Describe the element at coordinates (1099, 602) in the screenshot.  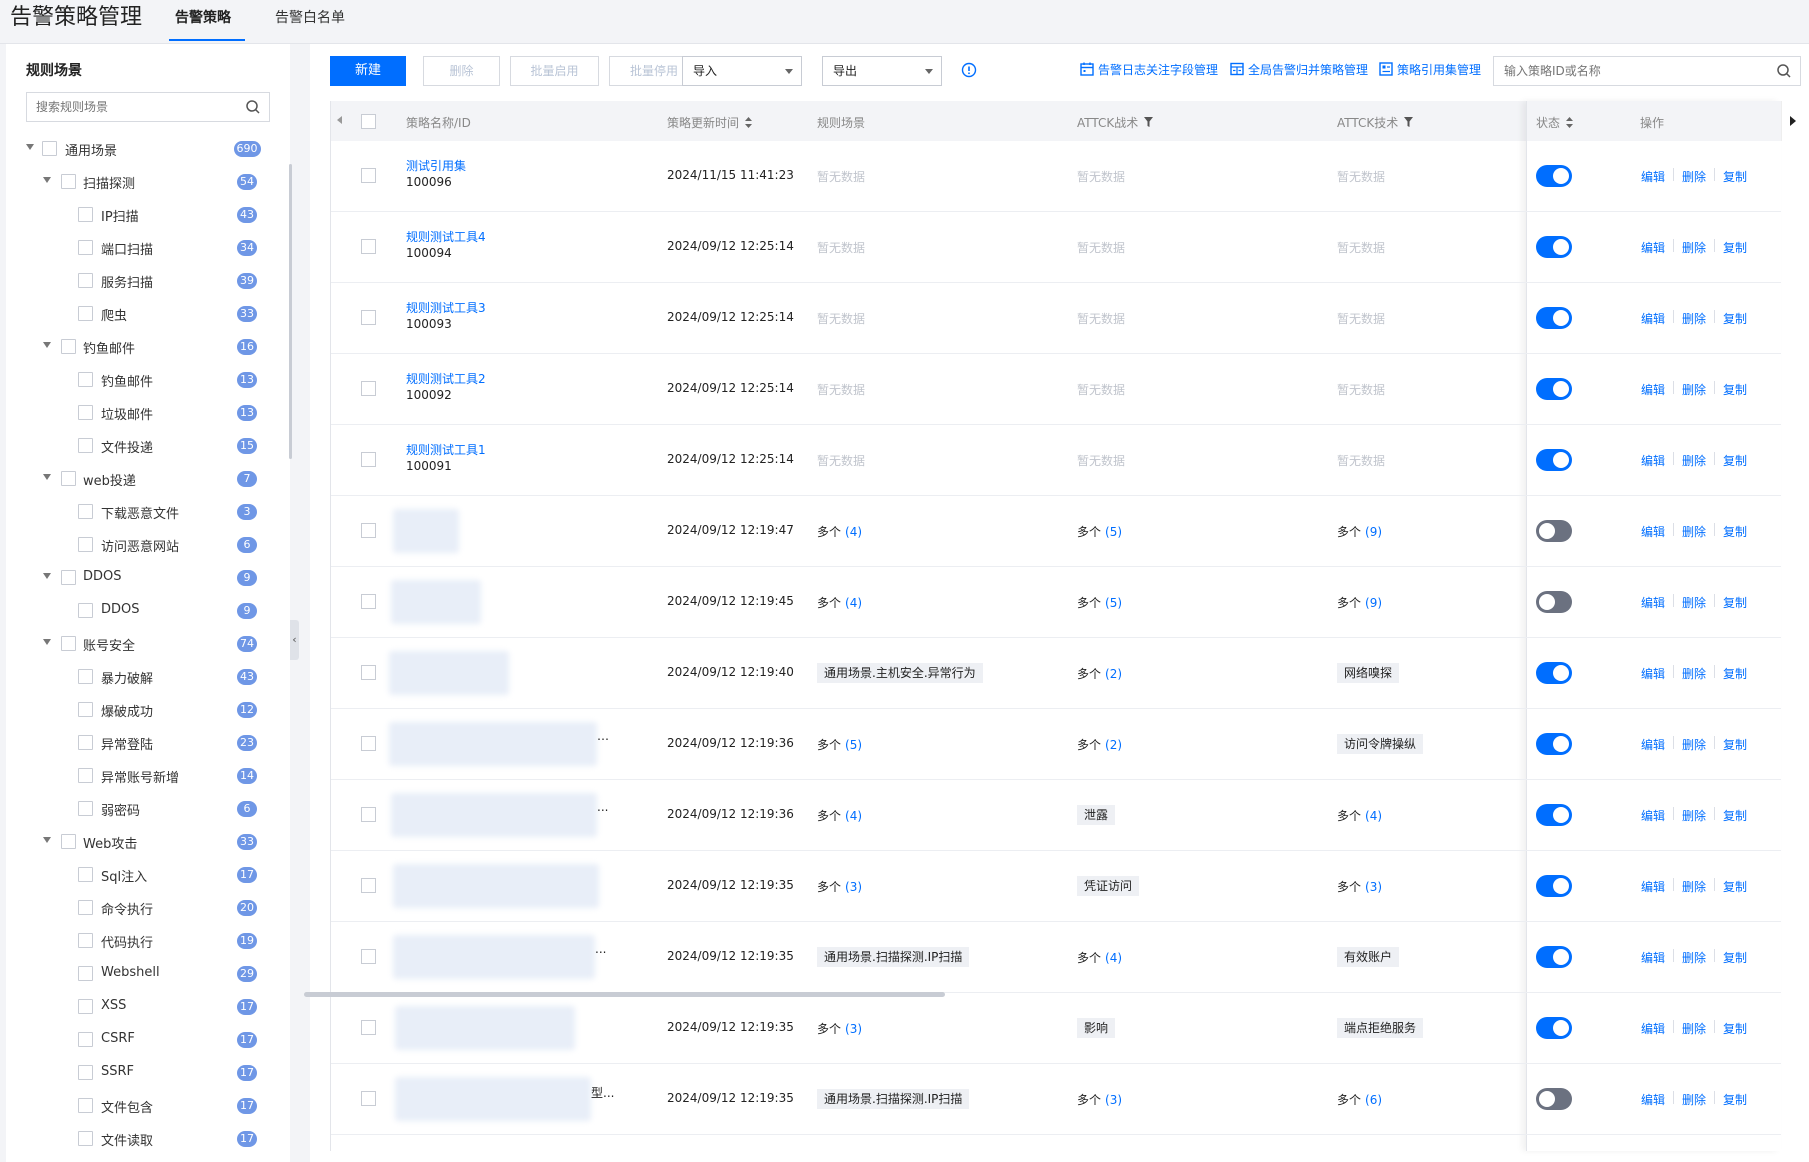
I see `tactic-multi: 多个 (5)` at that location.